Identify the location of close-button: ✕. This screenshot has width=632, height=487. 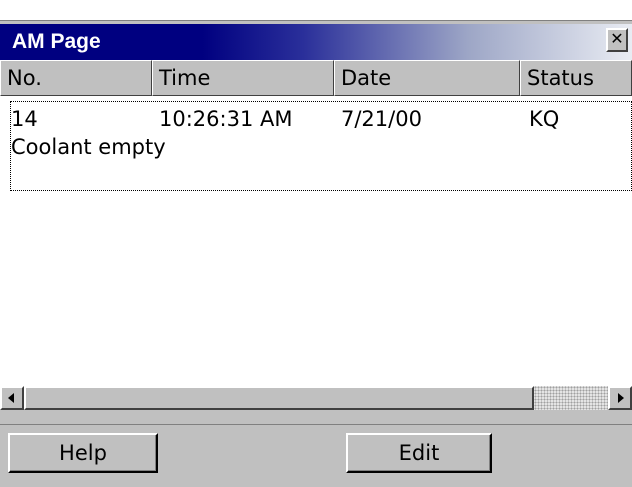
(617, 40).